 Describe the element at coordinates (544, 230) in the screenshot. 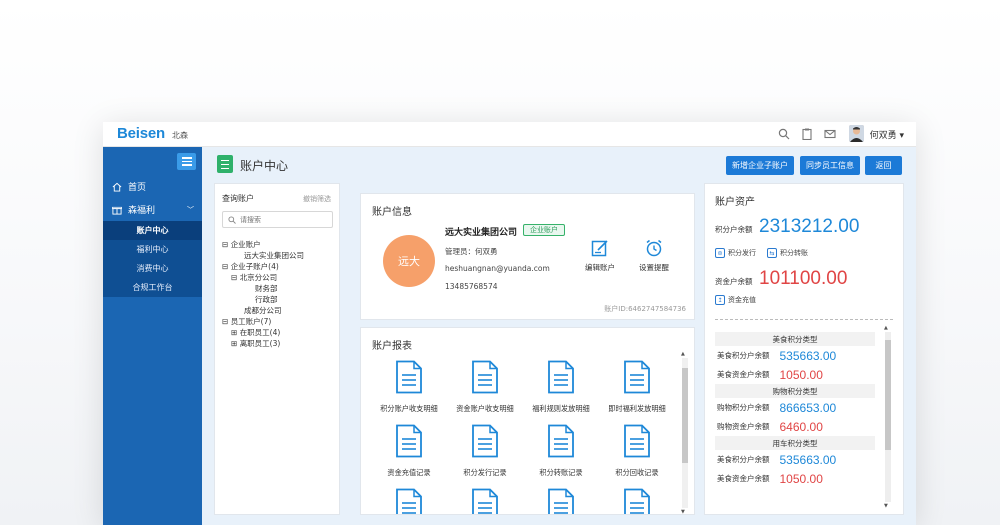

I see `status-badge: 企业账户` at that location.